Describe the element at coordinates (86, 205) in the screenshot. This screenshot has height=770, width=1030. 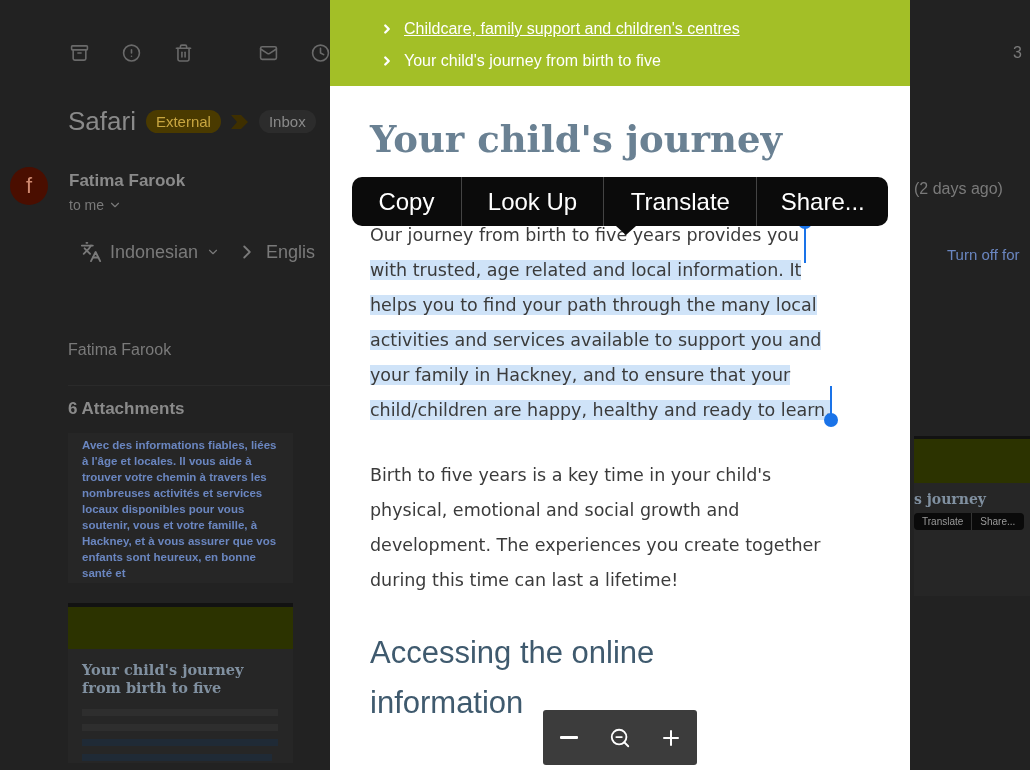
I see `recipient-text: to me` at that location.